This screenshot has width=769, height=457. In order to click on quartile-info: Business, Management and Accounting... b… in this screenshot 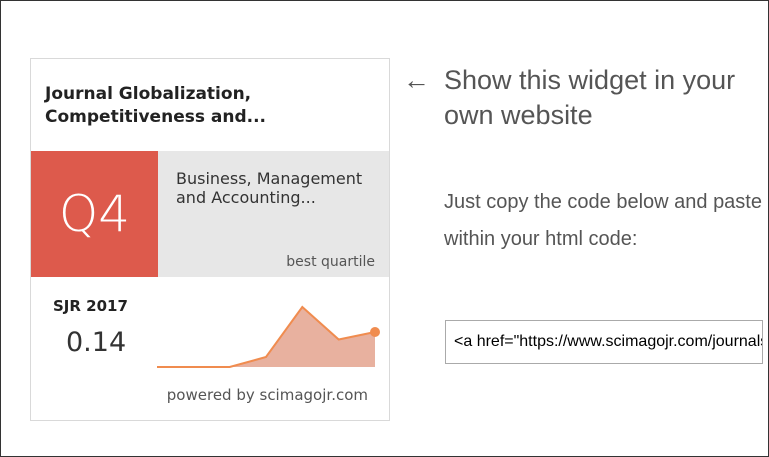, I will do `click(273, 214)`.